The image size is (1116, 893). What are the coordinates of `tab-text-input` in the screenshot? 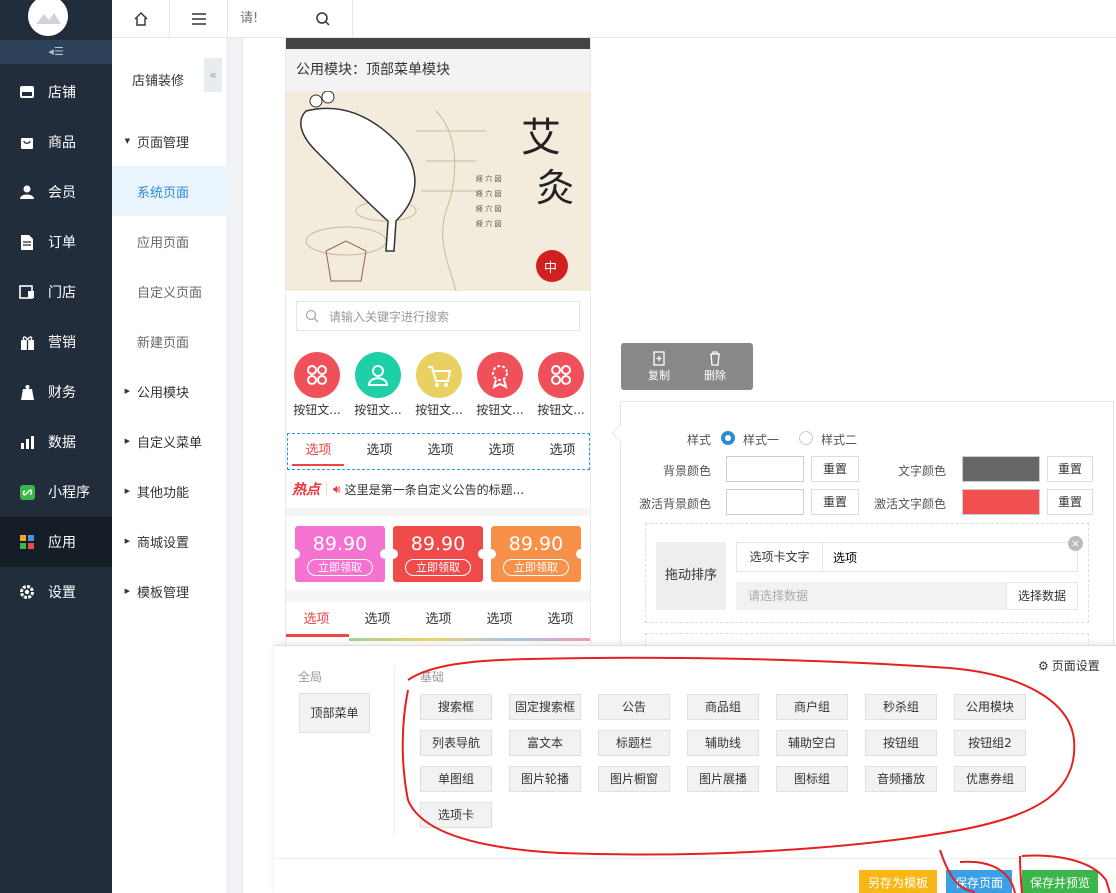 It's located at (950, 557).